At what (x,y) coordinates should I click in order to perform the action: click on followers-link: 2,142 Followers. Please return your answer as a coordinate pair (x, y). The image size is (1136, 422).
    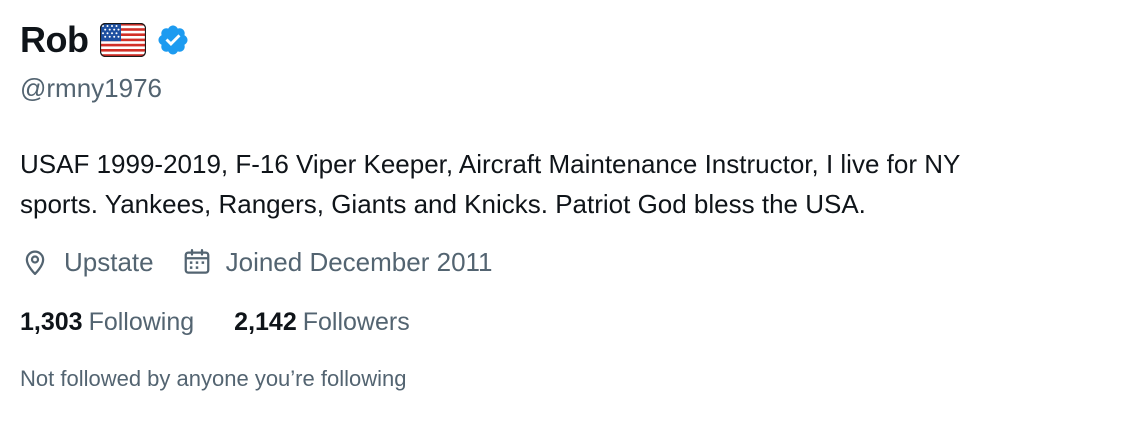
    Looking at the image, I should click on (322, 322).